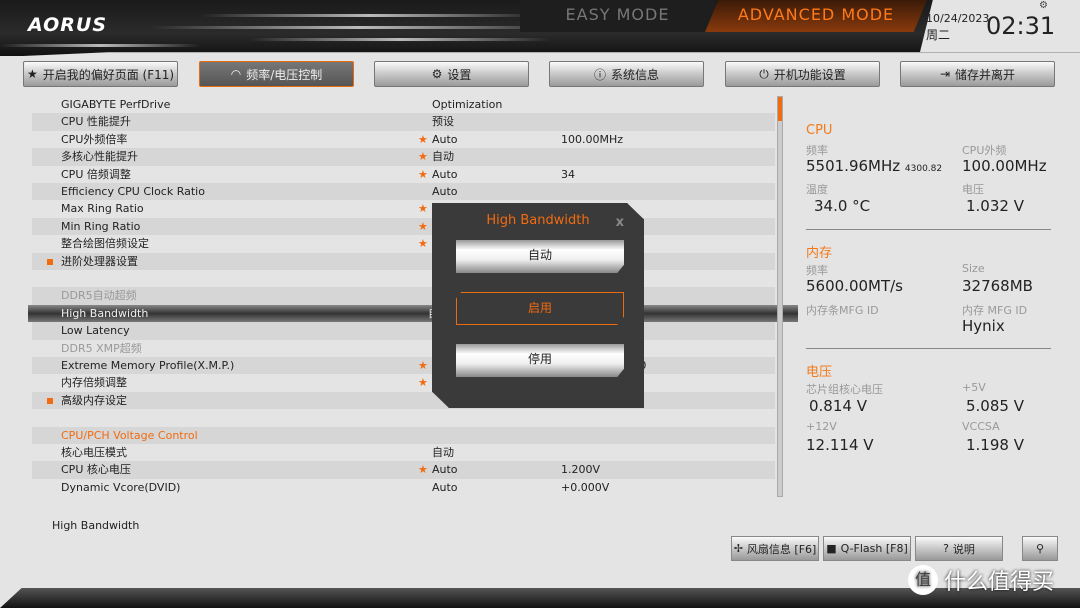  Describe the element at coordinates (403, 243) in the screenshot. I see `setting-row: 整合绘图倍频设定★Auto` at that location.